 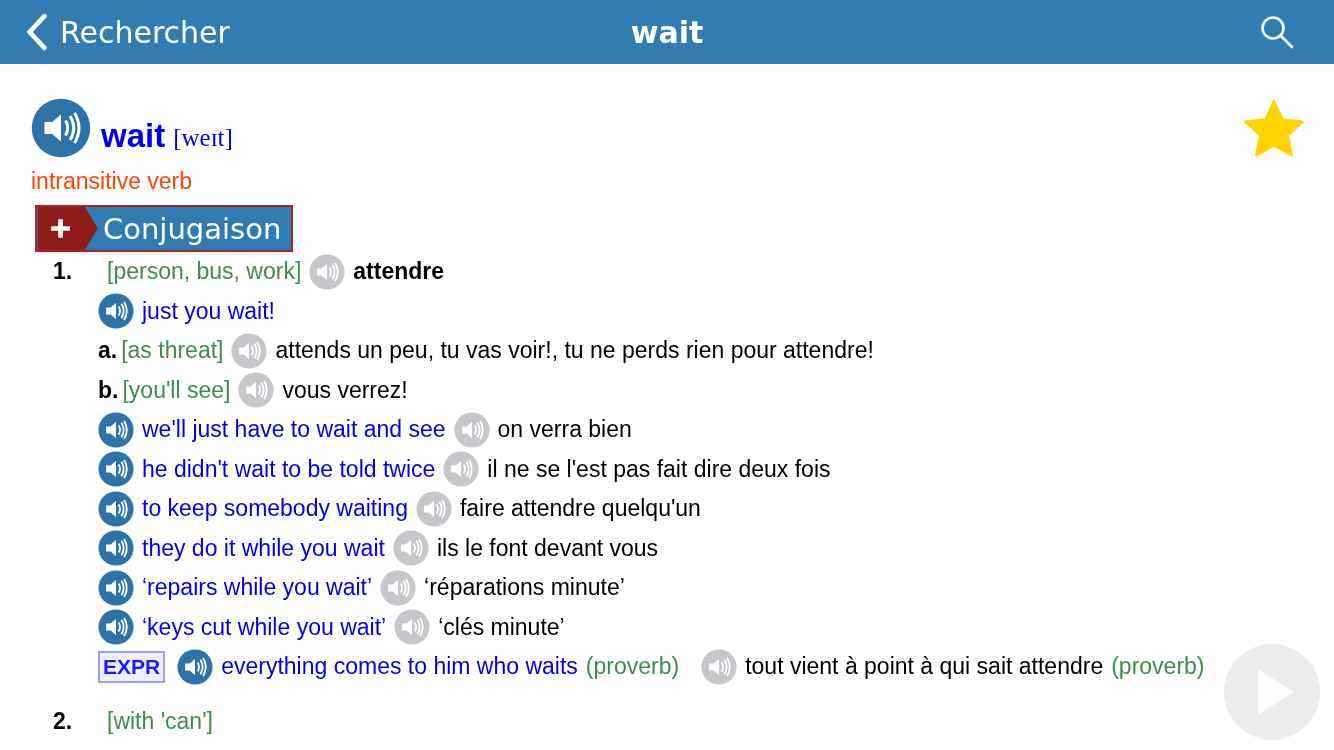 What do you see at coordinates (1277, 32) in the screenshot?
I see `search-icon` at bounding box center [1277, 32].